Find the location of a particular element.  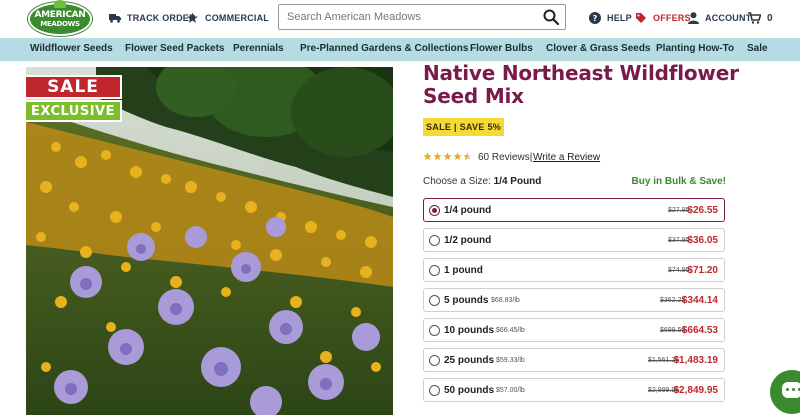

option-price: $71.20 is located at coordinates (702, 270).